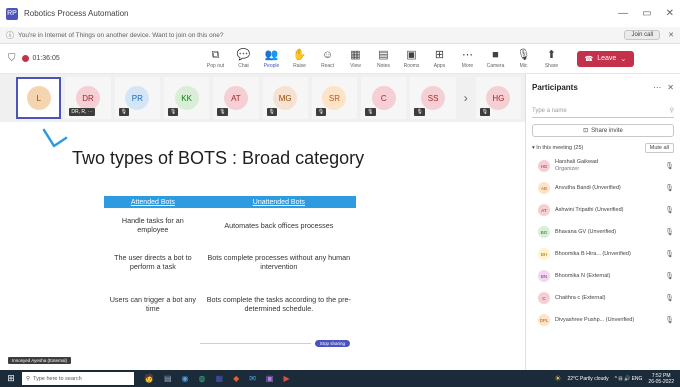 The height and width of the screenshot is (387, 680). I want to click on in-meeting-toggle: ▾ In this meeting (25), so click(557, 148).